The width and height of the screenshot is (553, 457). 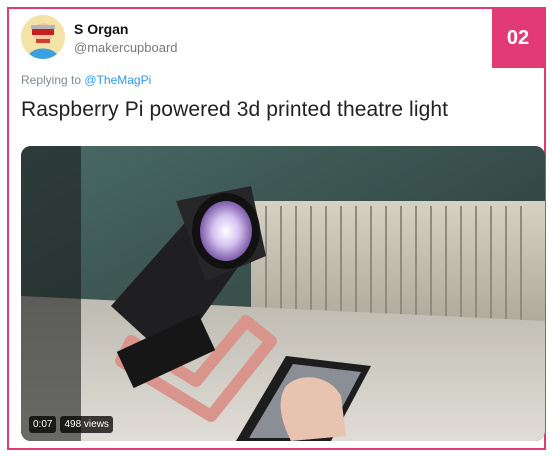 I want to click on video-overlay: 0:07 498 views, so click(x=71, y=424).